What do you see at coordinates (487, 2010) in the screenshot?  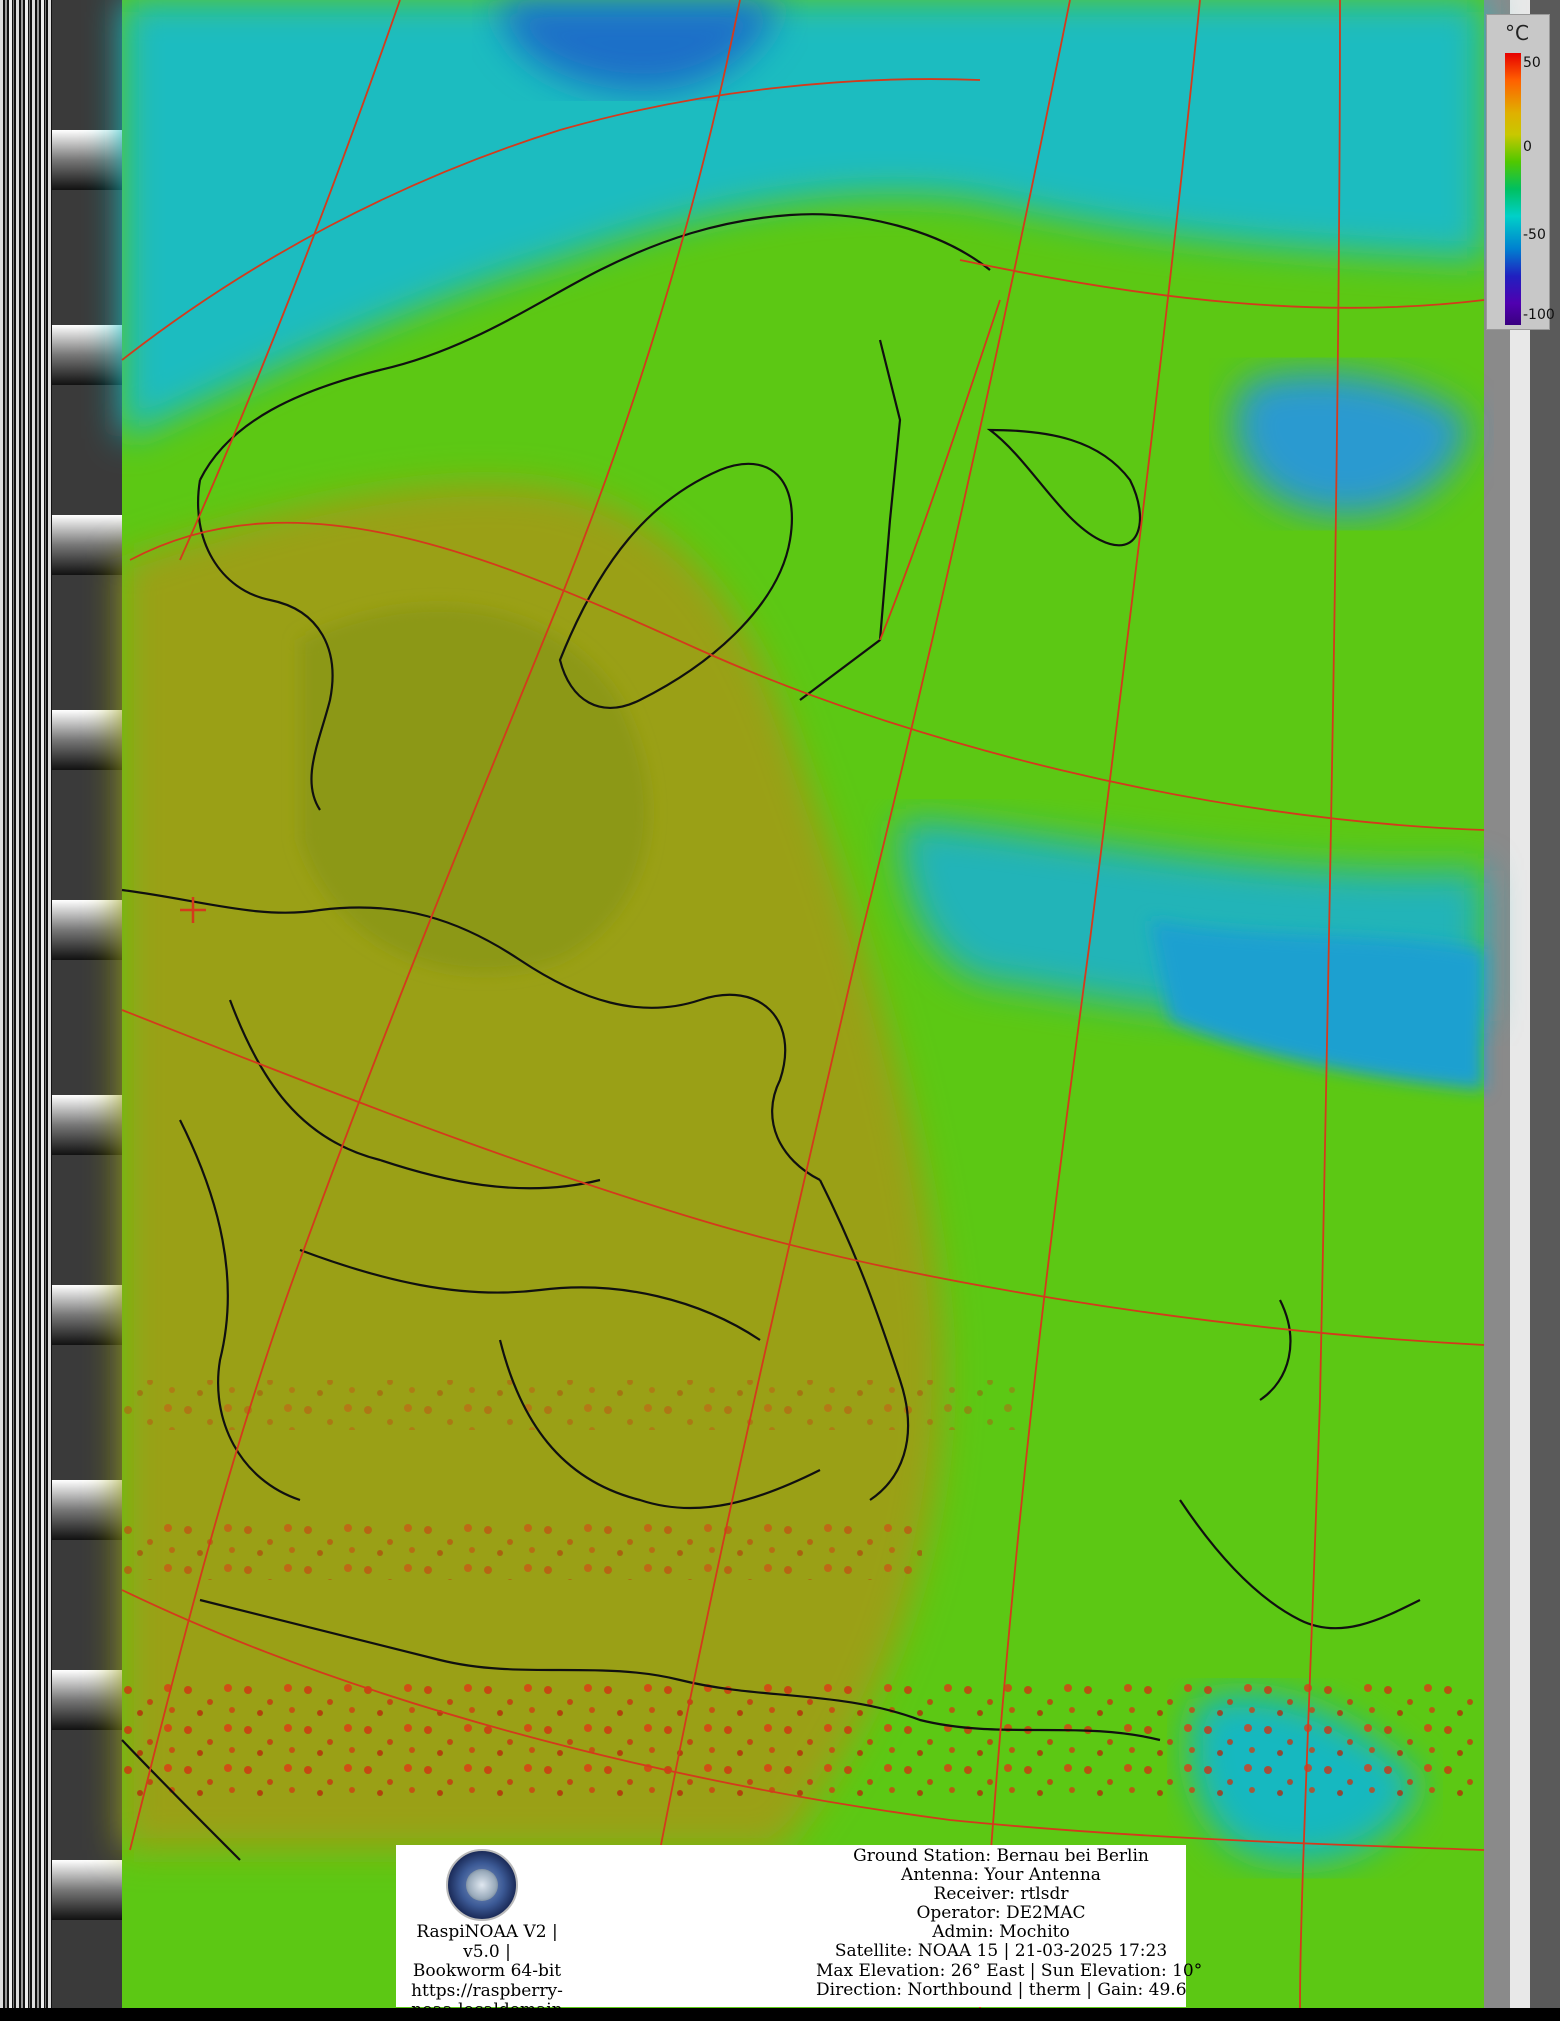 I see `info-line: noaa.localdomain` at bounding box center [487, 2010].